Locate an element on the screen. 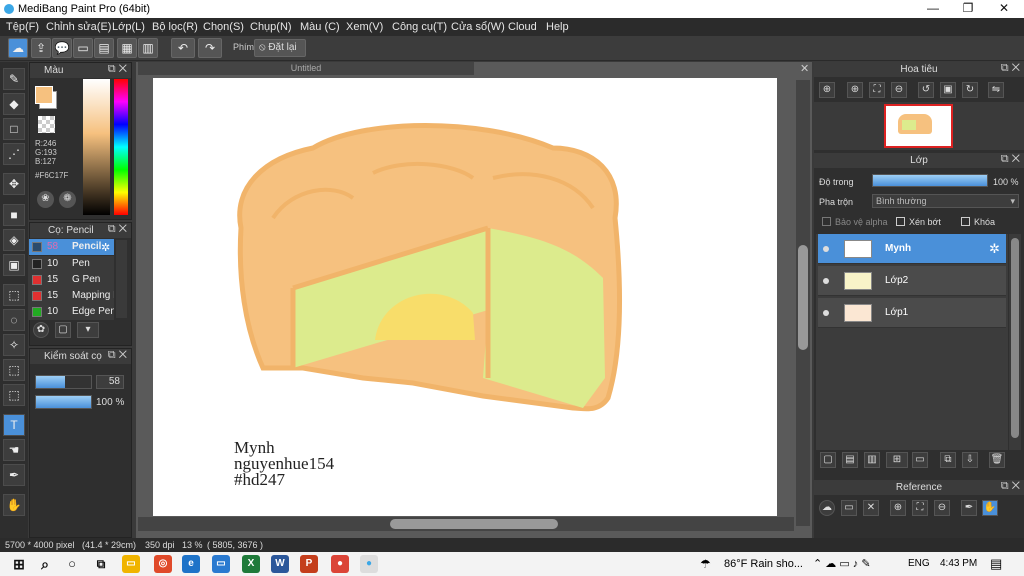  new-8bit-layer-icon: ▥ is located at coordinates (872, 460).